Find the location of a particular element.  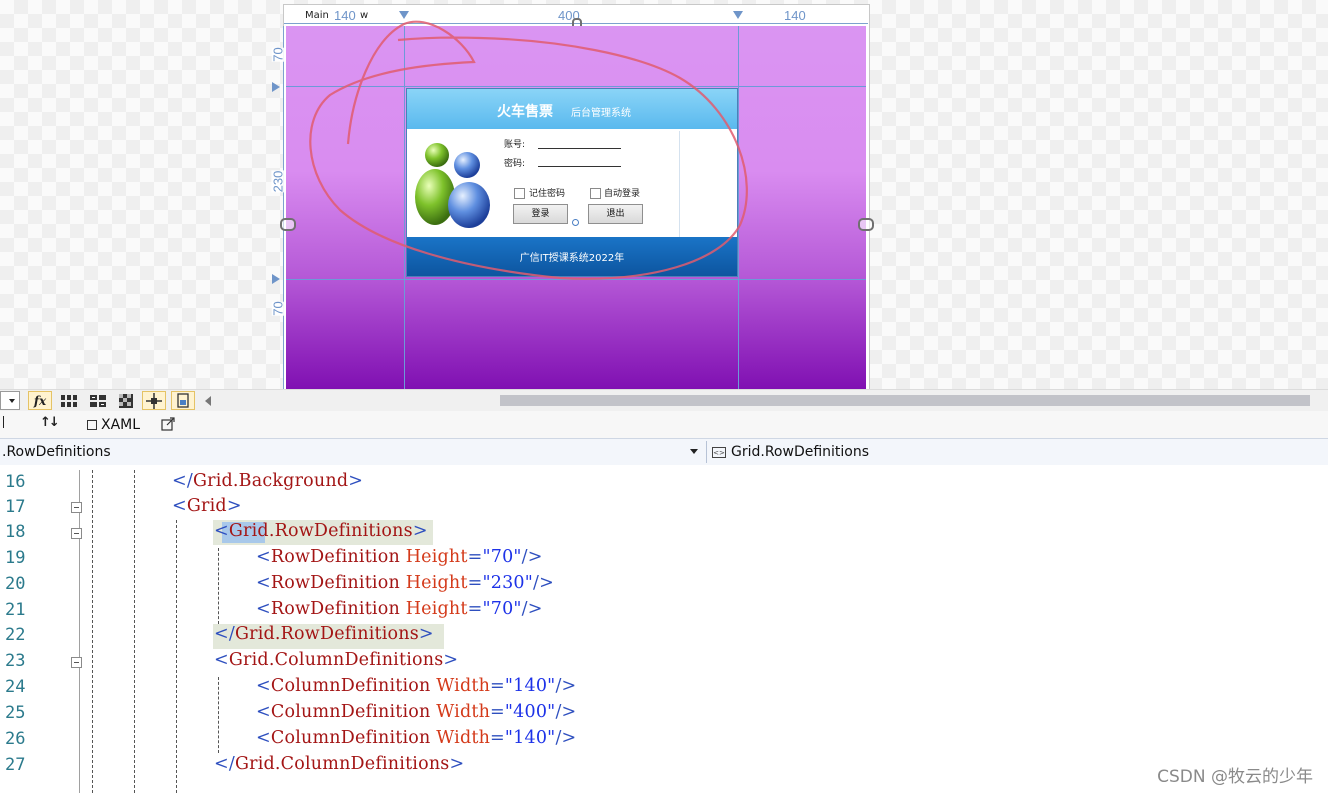

code-navigation-bar: .RowDefinitions <> Grid.RowDefinitions is located at coordinates (664, 452).